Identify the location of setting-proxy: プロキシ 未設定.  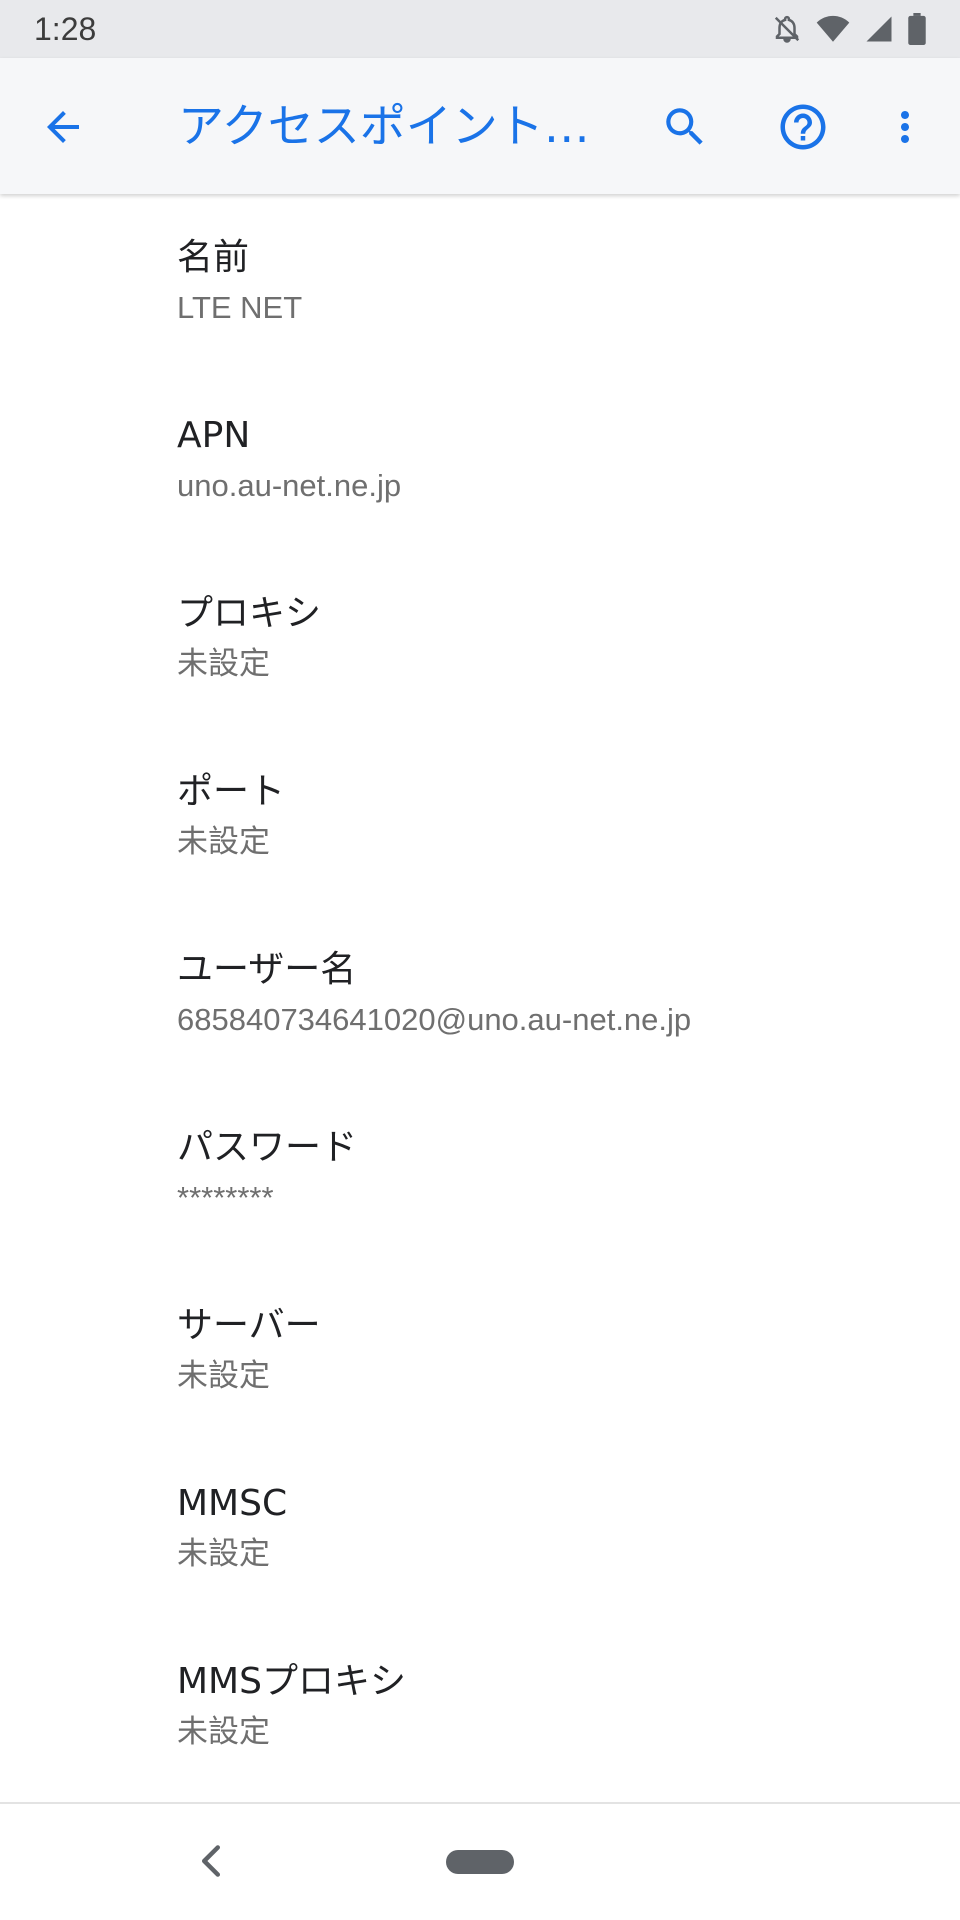
(480, 639).